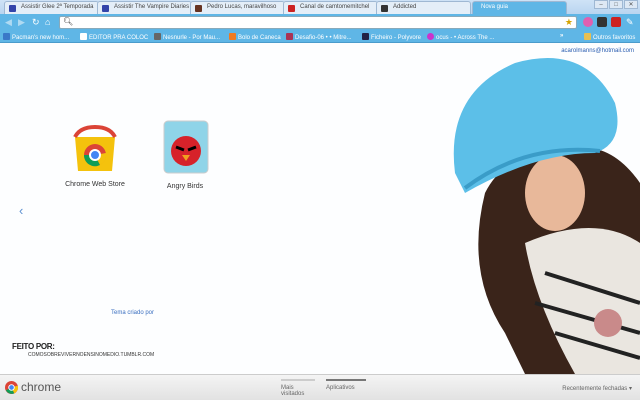 The height and width of the screenshot is (400, 640). I want to click on polyvore-icon, so click(365, 36).